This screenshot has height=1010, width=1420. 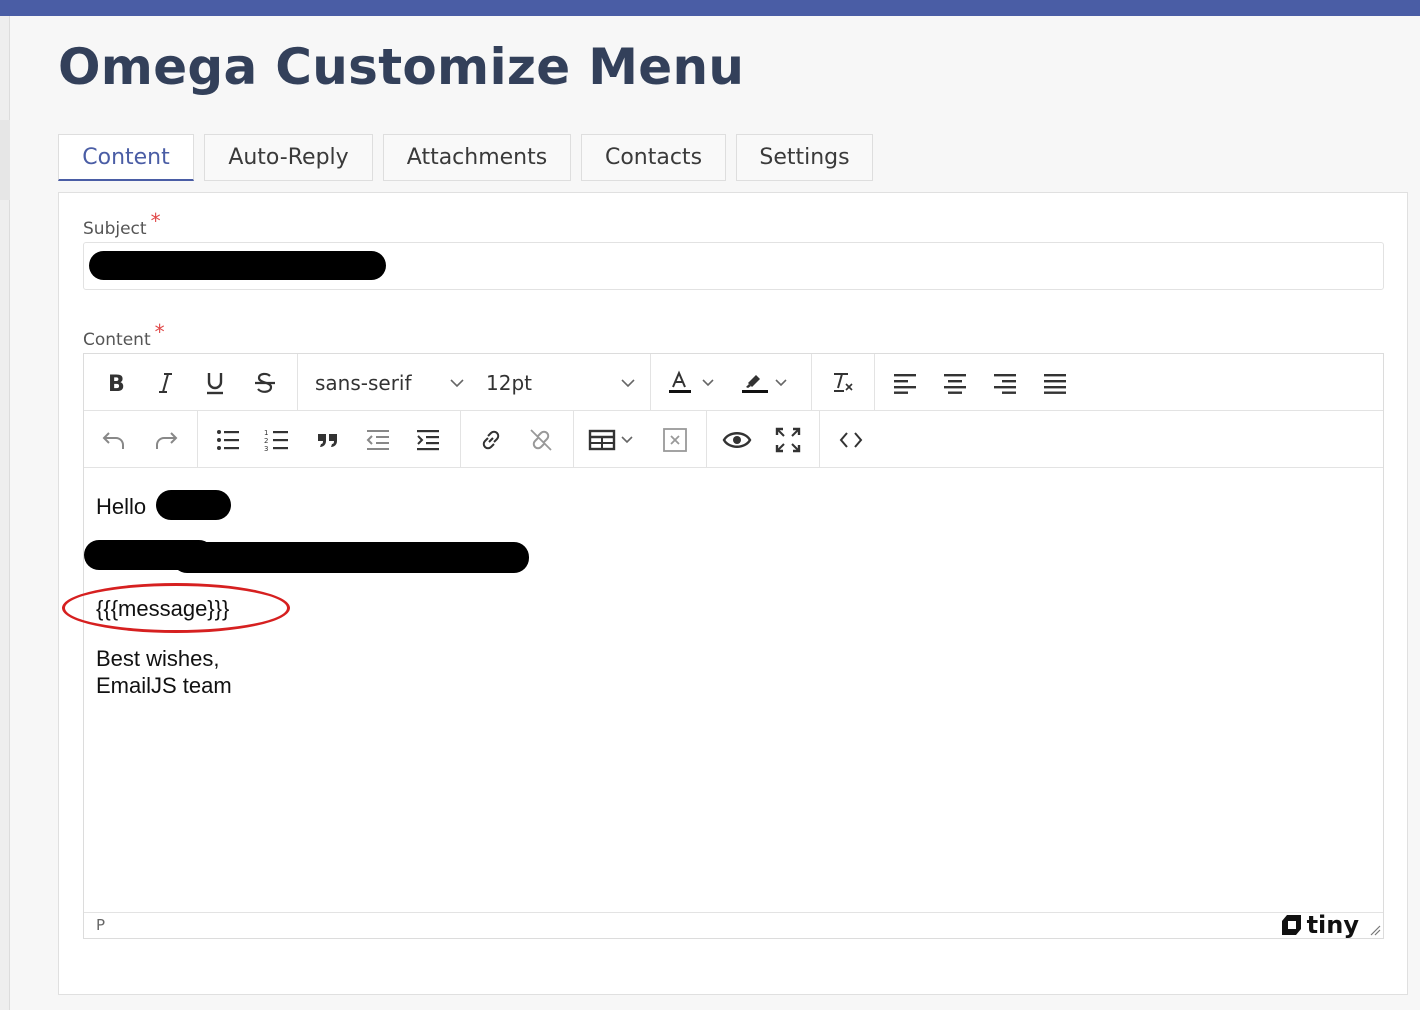 What do you see at coordinates (561, 383) in the screenshot?
I see `font-size-select: 12pt` at bounding box center [561, 383].